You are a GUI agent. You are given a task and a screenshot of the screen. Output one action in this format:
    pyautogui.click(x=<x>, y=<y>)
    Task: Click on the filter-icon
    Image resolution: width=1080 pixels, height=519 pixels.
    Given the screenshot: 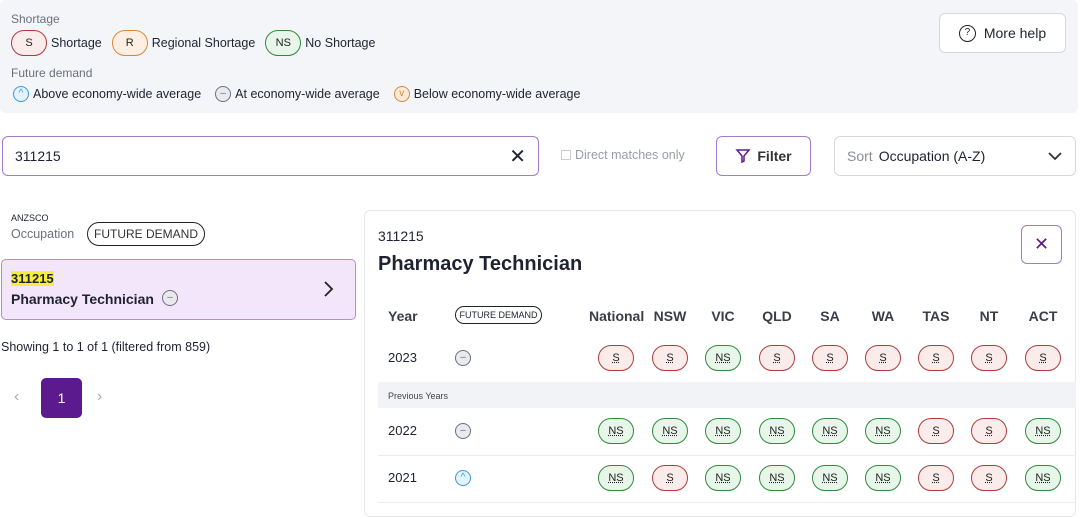 What is the action you would take?
    pyautogui.click(x=743, y=156)
    